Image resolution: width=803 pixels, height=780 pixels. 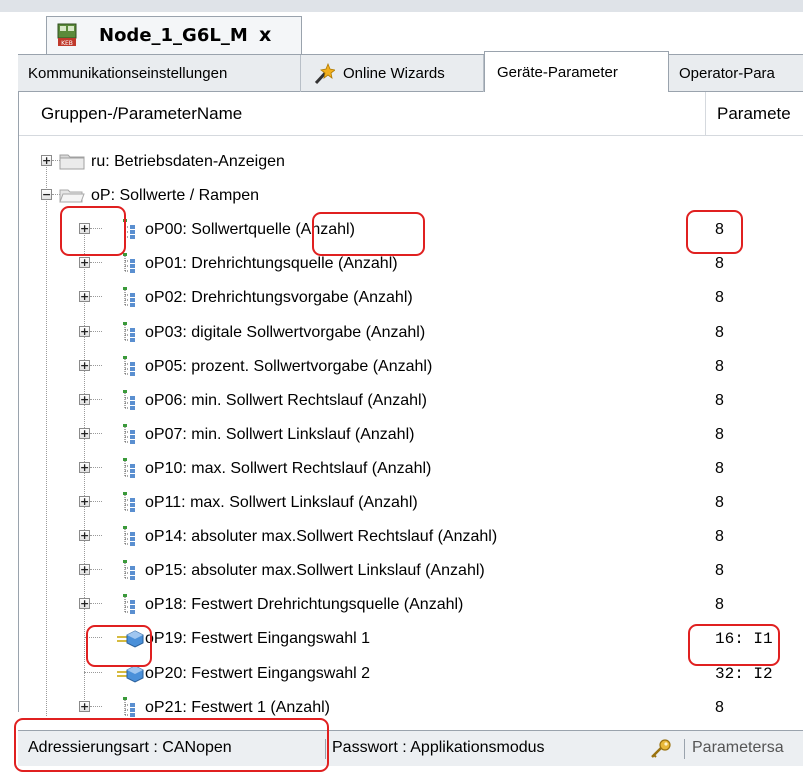 What do you see at coordinates (411, 435) in the screenshot?
I see `tree-row: + oP07: min. Sollwert Linkslauf (Anzahl) 8` at bounding box center [411, 435].